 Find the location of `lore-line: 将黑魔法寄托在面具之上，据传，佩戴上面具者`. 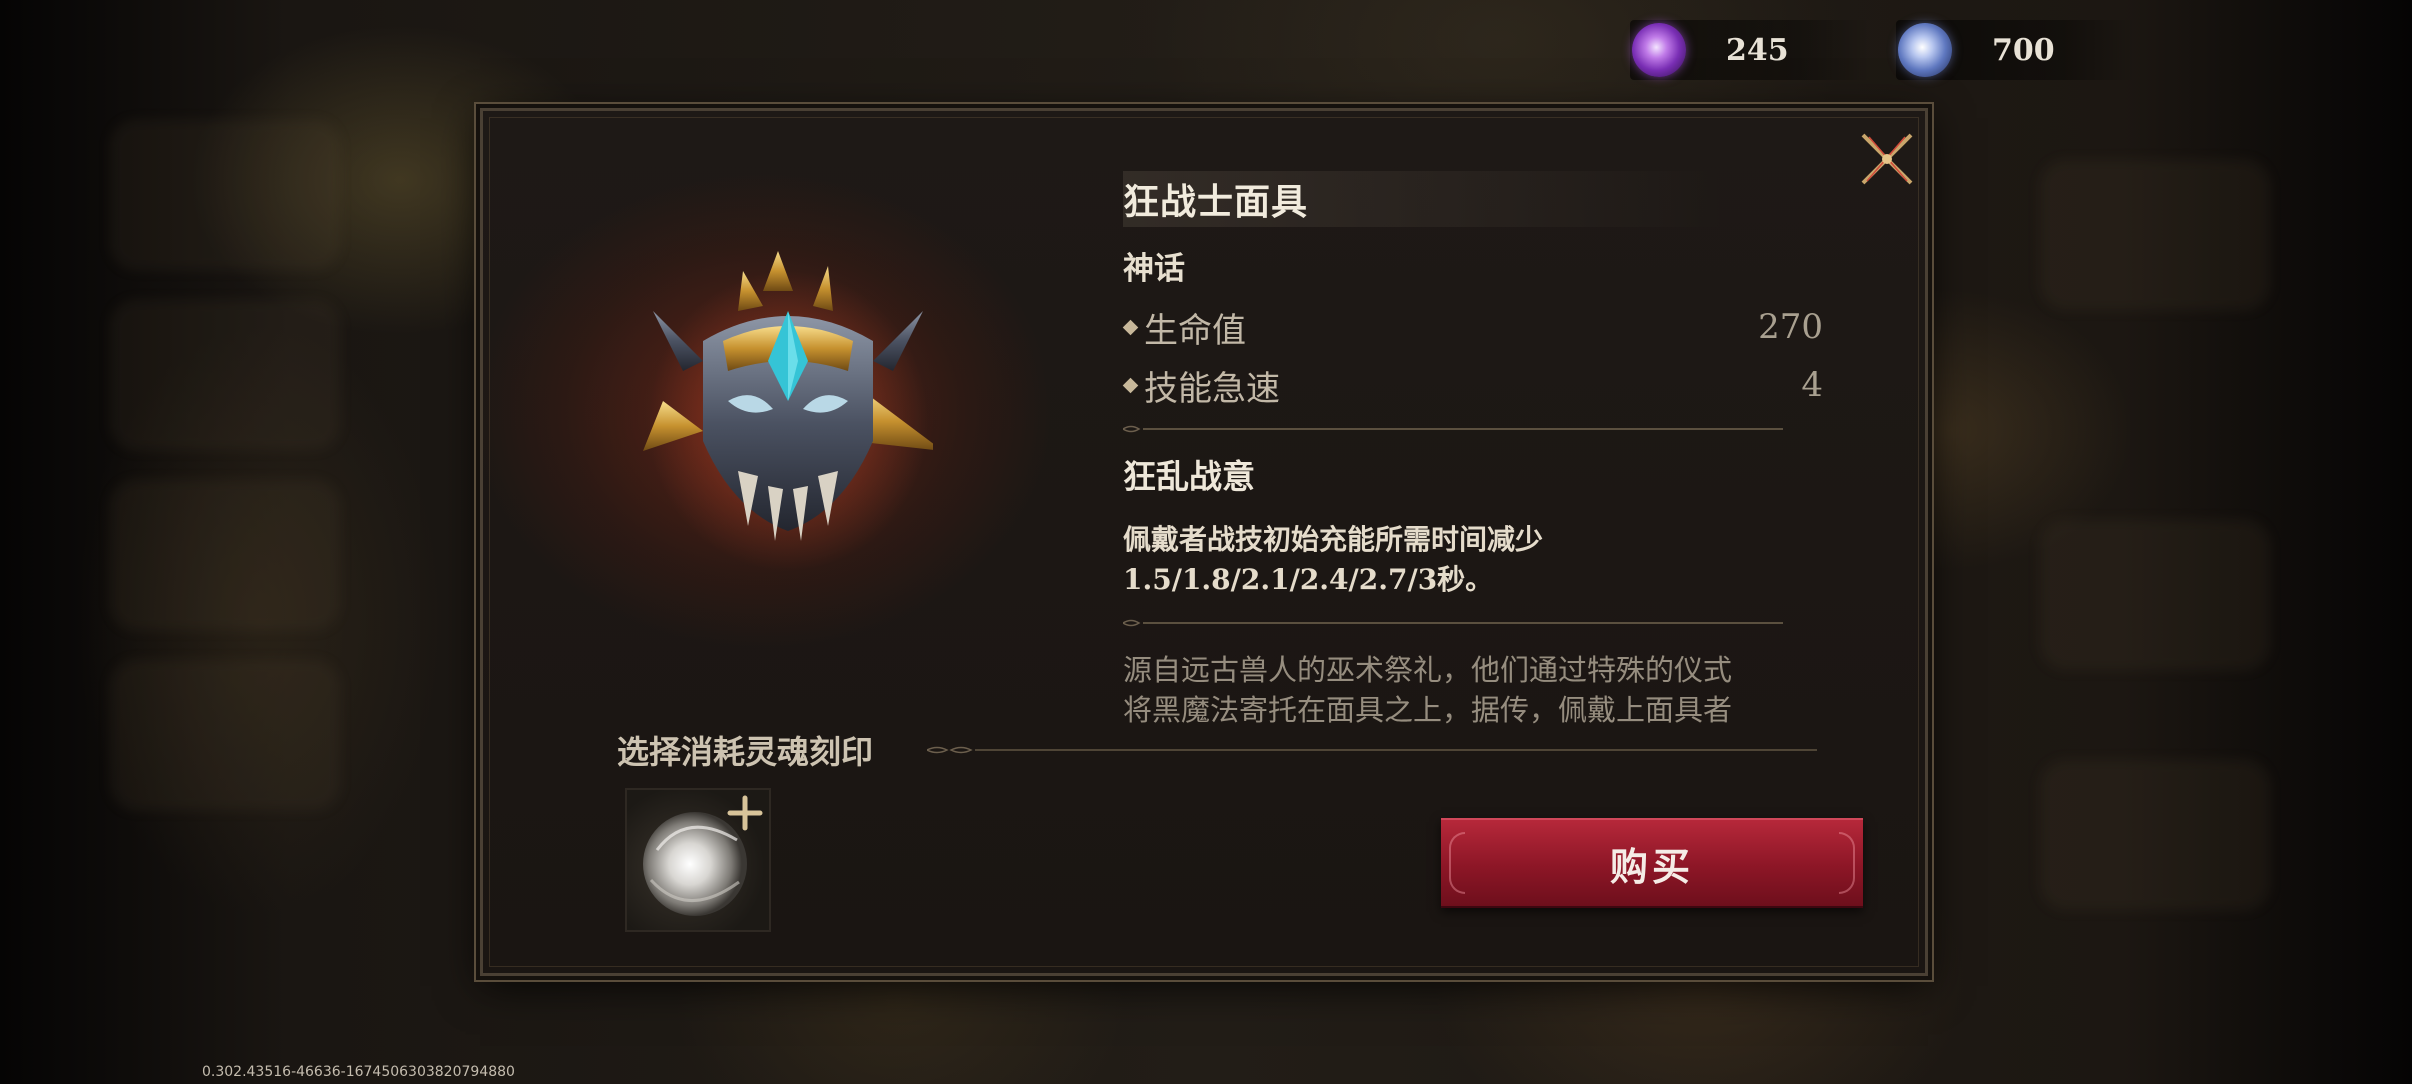

lore-line: 将黑魔法寄托在面具之上，据传，佩戴上面具者 is located at coordinates (1428, 710).